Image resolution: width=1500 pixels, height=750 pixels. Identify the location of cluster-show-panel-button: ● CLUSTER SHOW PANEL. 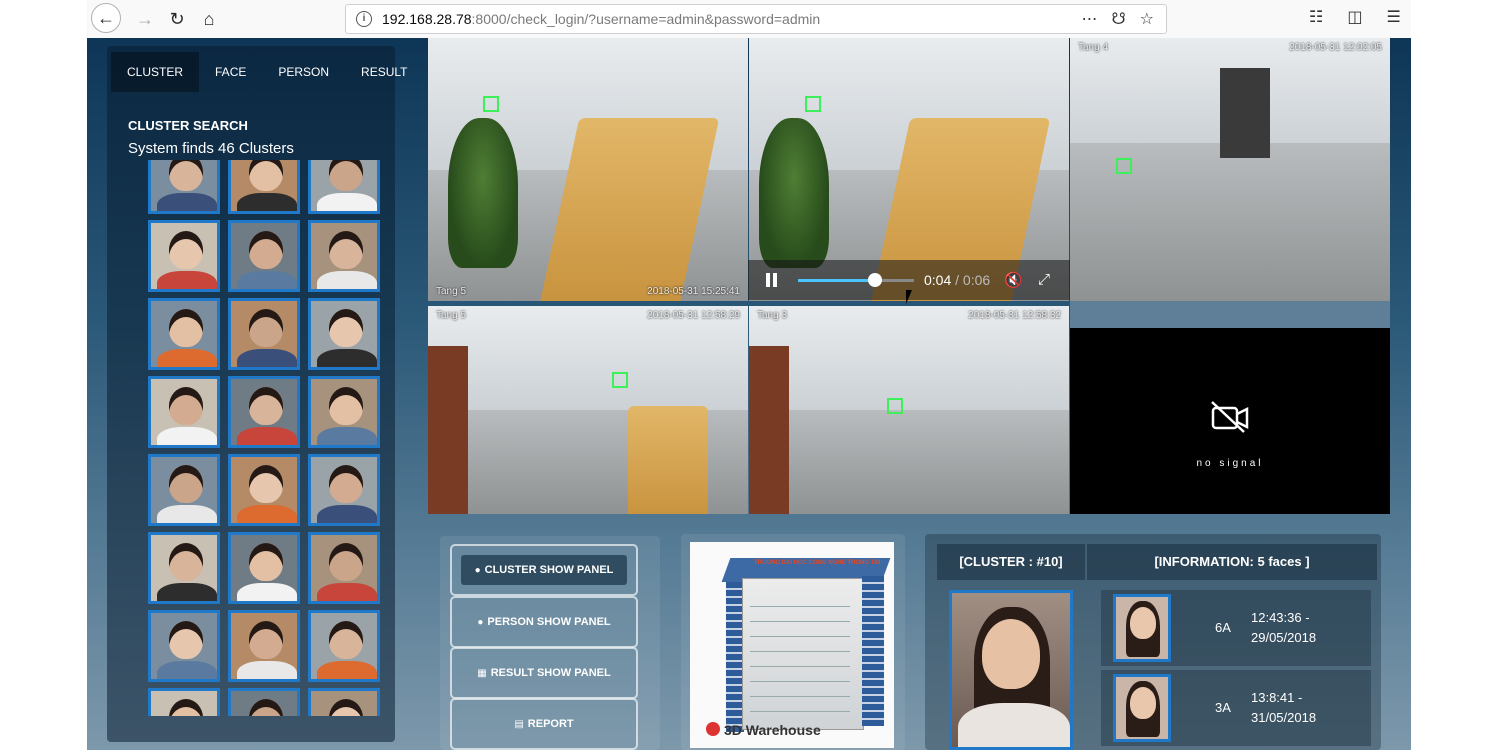
(544, 570).